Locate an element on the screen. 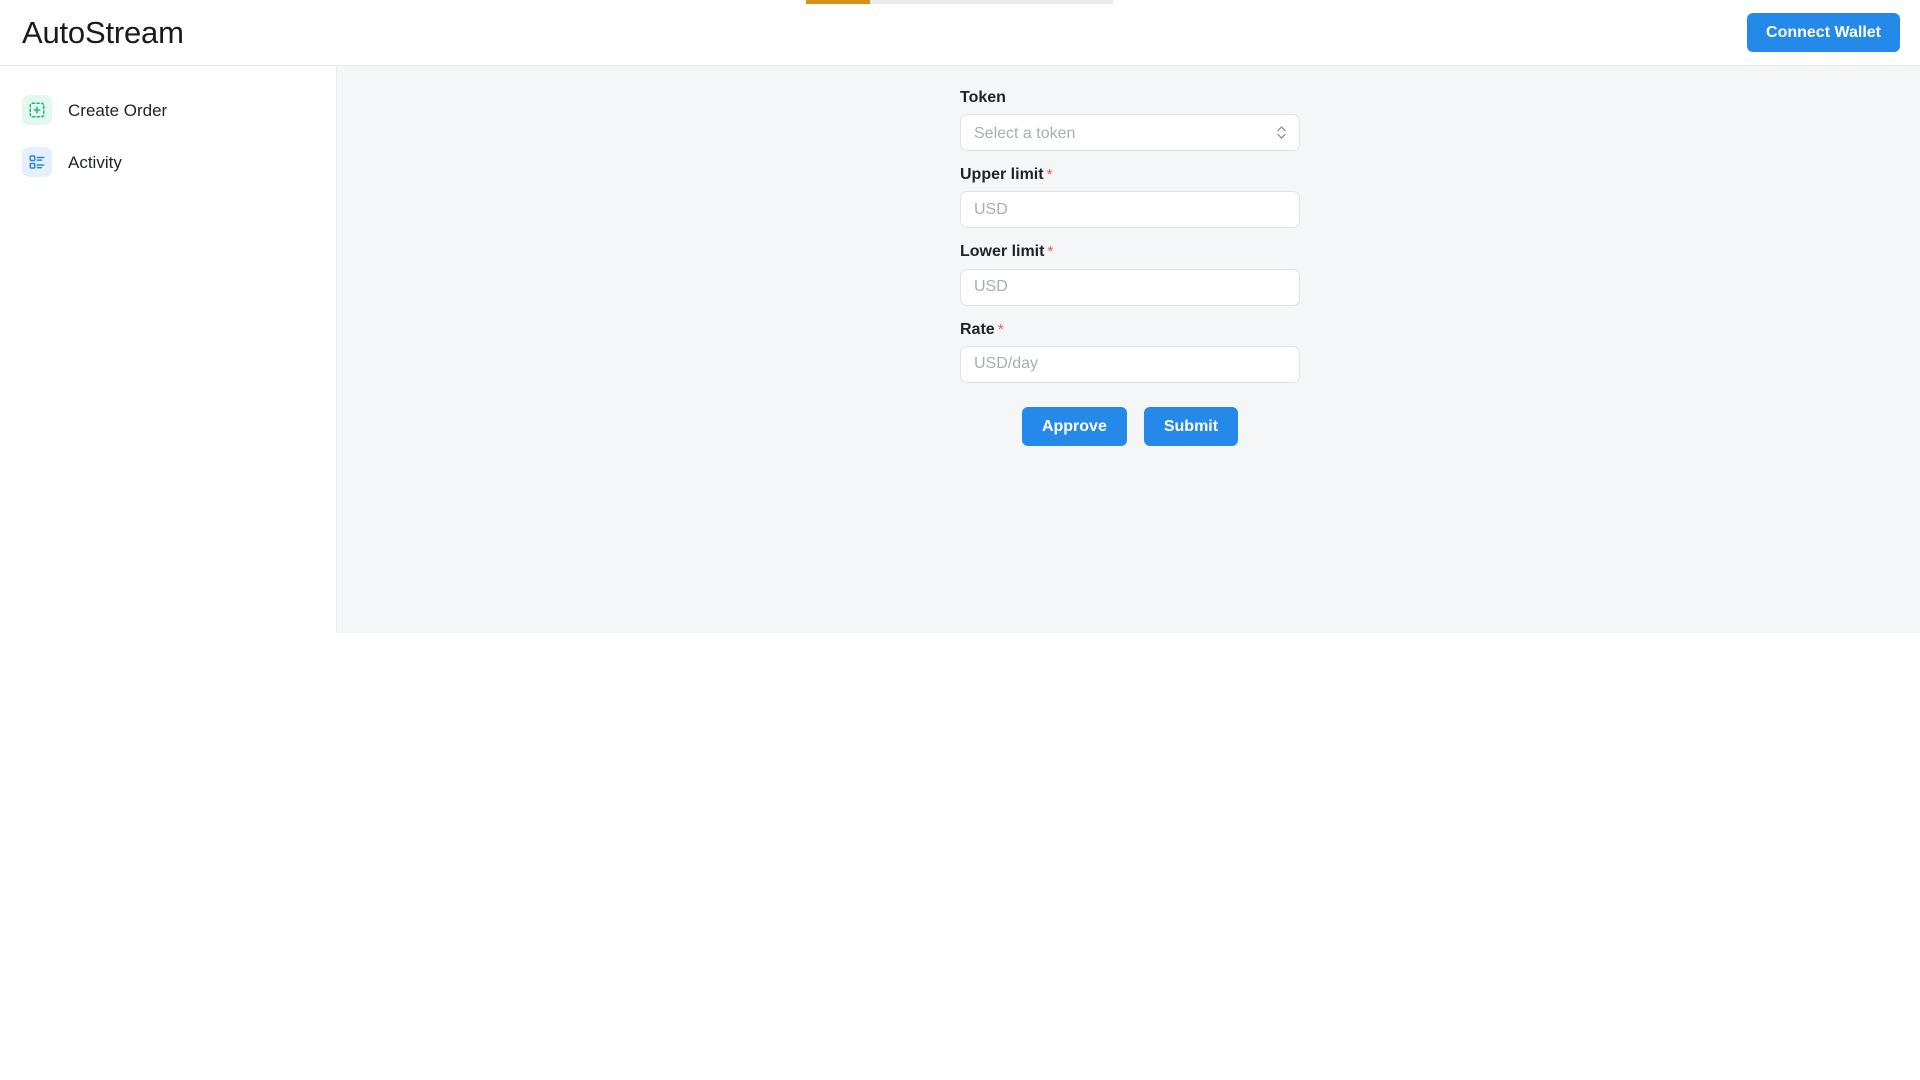 This screenshot has width=1920, height=1080. token-label: Token is located at coordinates (983, 97).